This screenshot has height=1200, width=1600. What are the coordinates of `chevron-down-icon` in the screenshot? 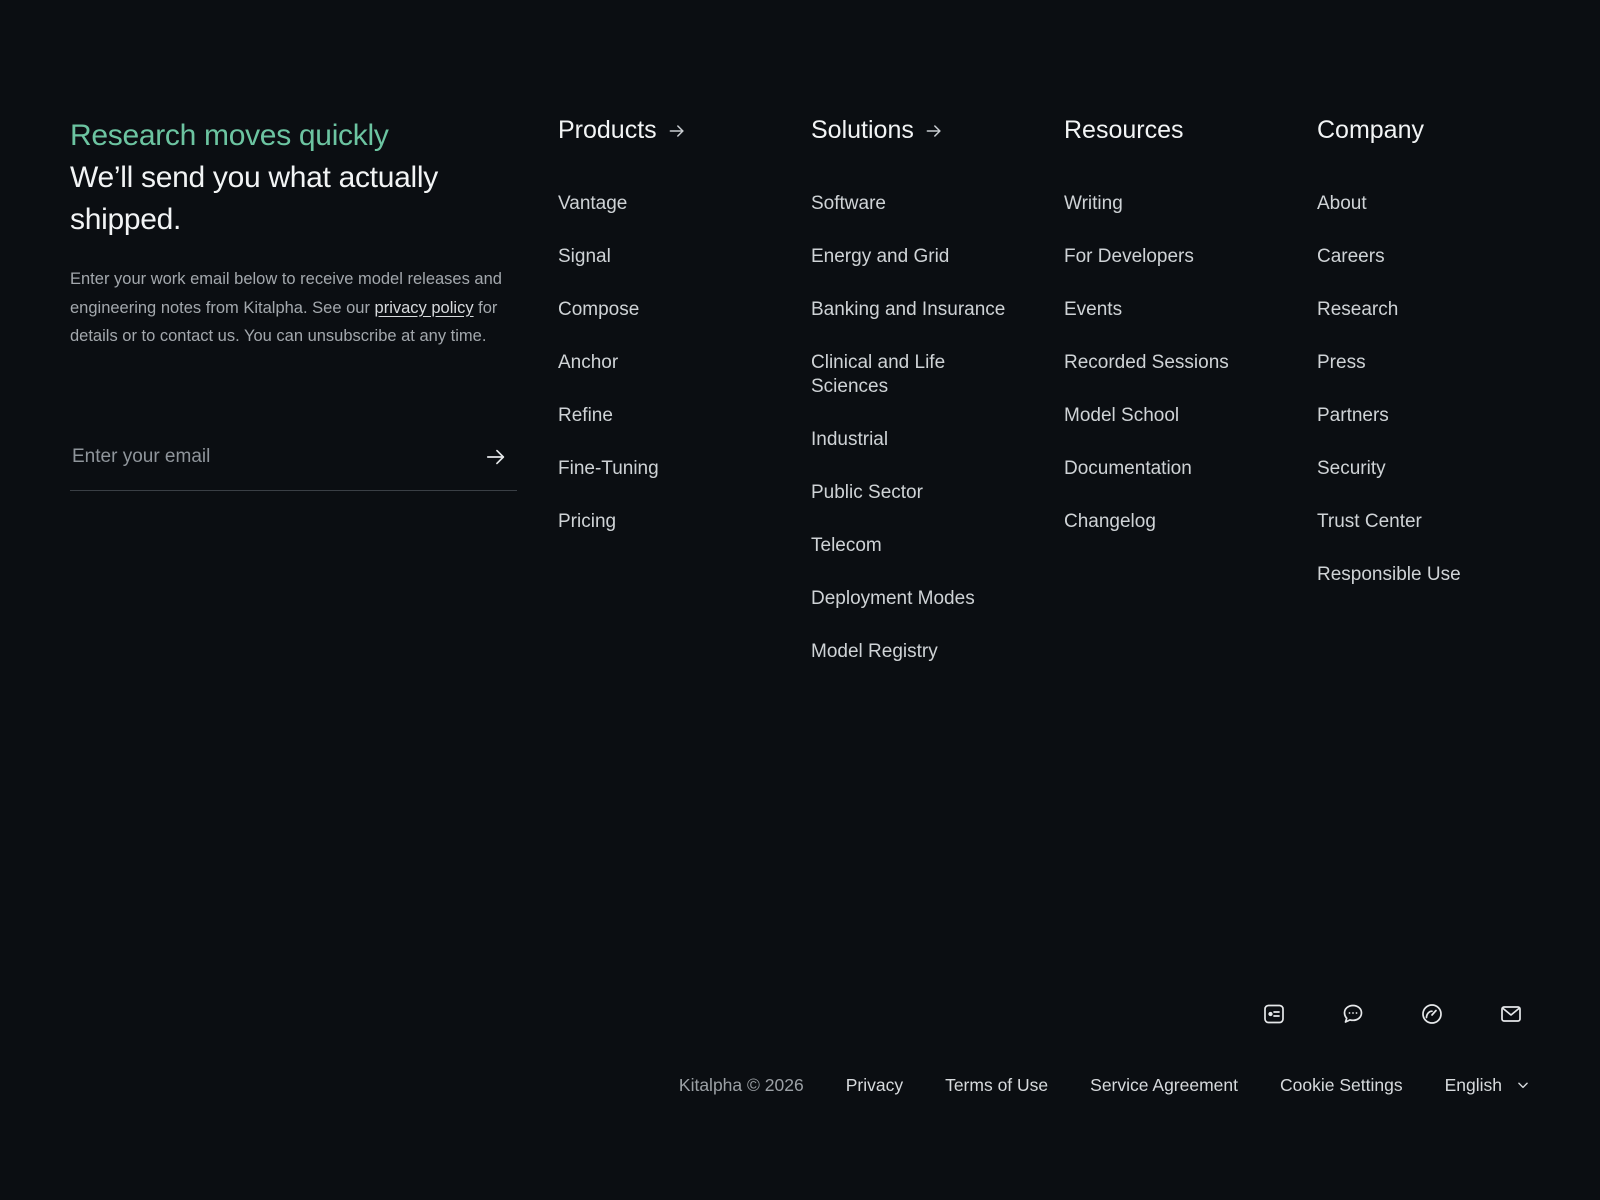 It's located at (1523, 1085).